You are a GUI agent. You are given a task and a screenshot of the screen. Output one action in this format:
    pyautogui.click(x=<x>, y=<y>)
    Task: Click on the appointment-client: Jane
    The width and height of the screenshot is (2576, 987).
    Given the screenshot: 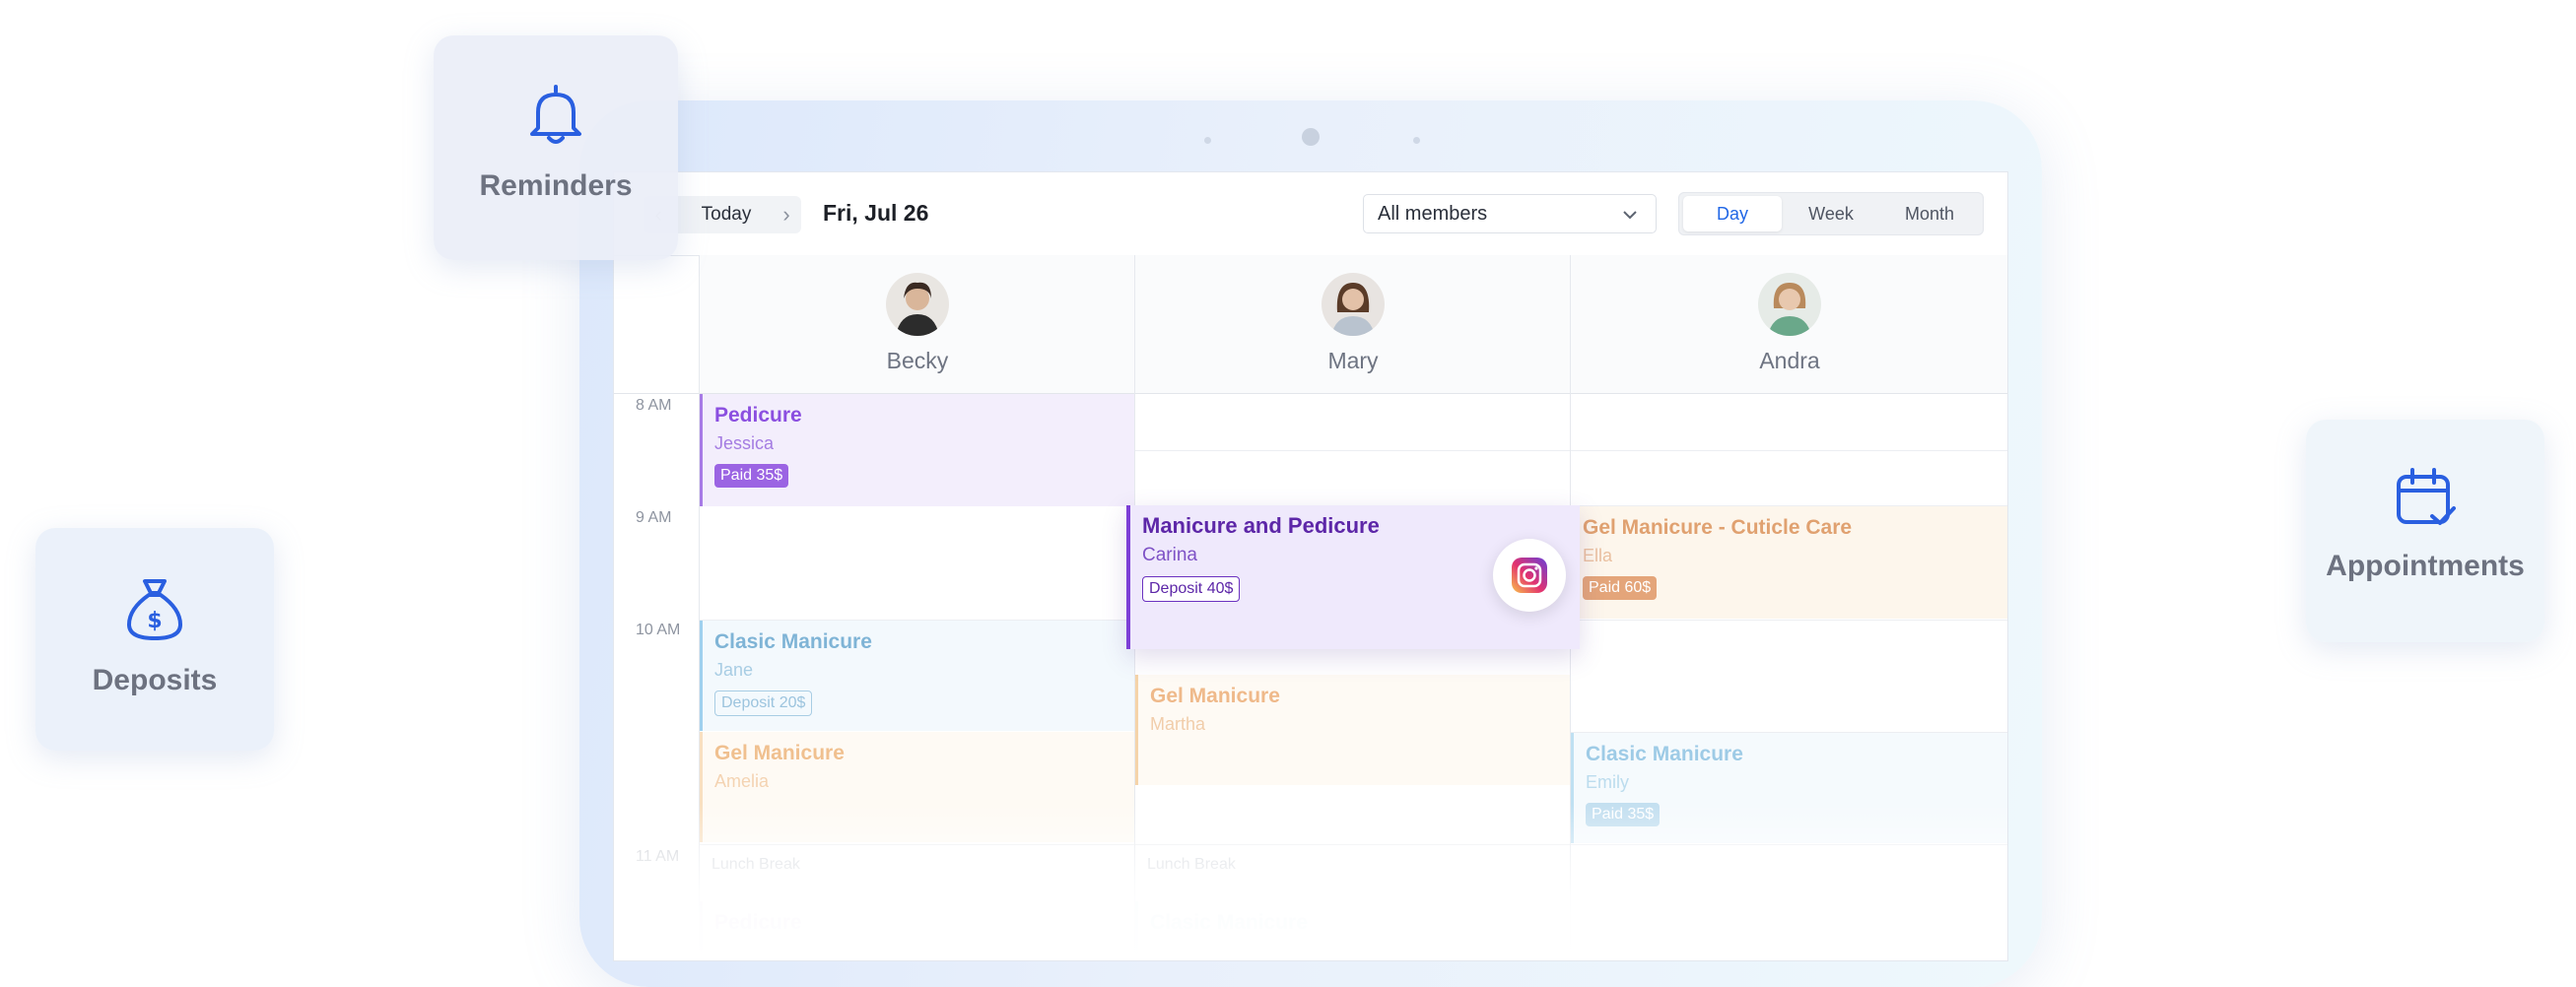 What is the action you would take?
    pyautogui.click(x=734, y=670)
    